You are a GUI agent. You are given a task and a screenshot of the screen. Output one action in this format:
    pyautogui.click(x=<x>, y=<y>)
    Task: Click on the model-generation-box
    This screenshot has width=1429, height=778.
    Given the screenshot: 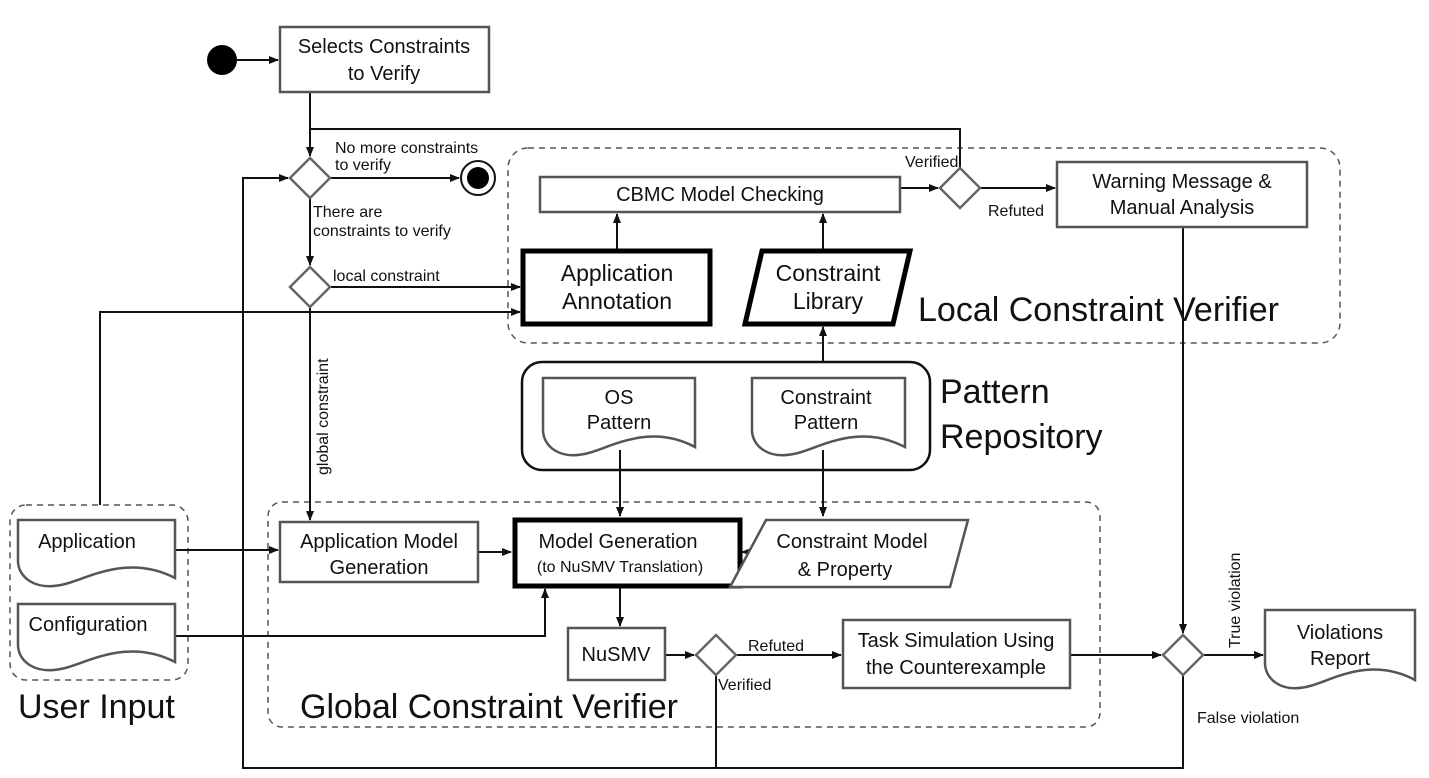 What is the action you would take?
    pyautogui.click(x=627, y=553)
    